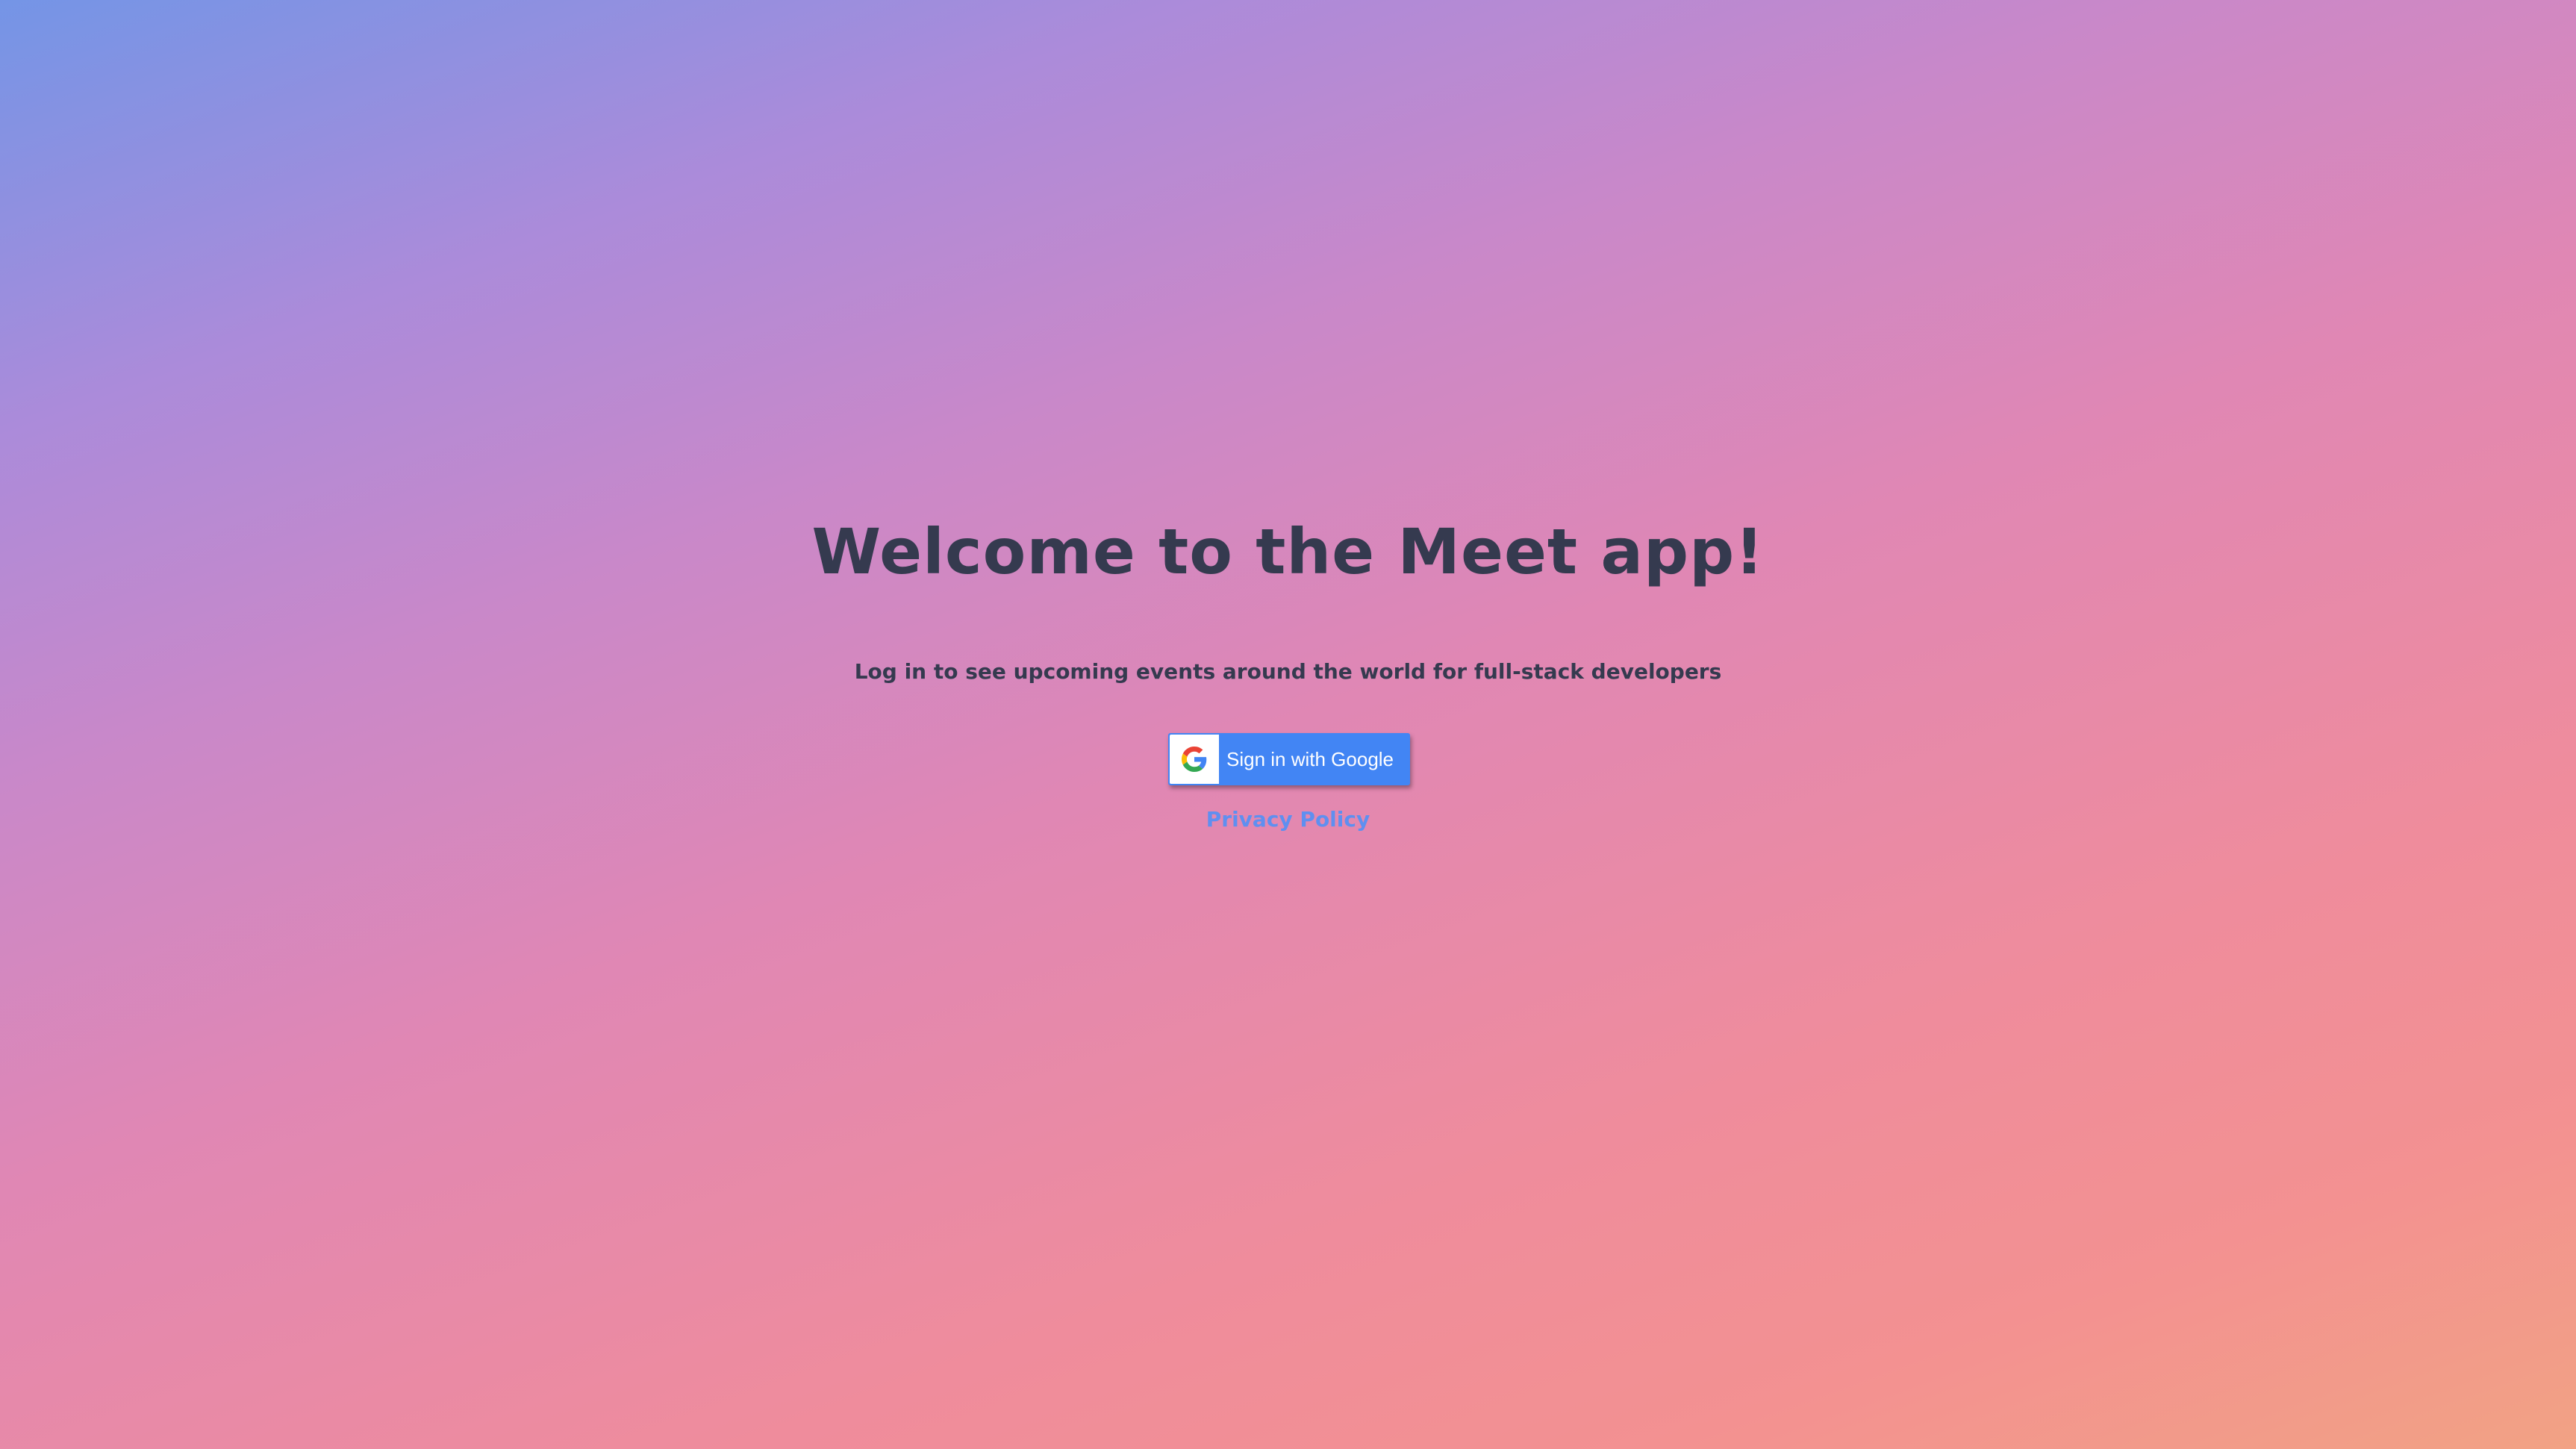 The height and width of the screenshot is (1449, 2576). Describe the element at coordinates (1194, 759) in the screenshot. I see `google-g-icon` at that location.